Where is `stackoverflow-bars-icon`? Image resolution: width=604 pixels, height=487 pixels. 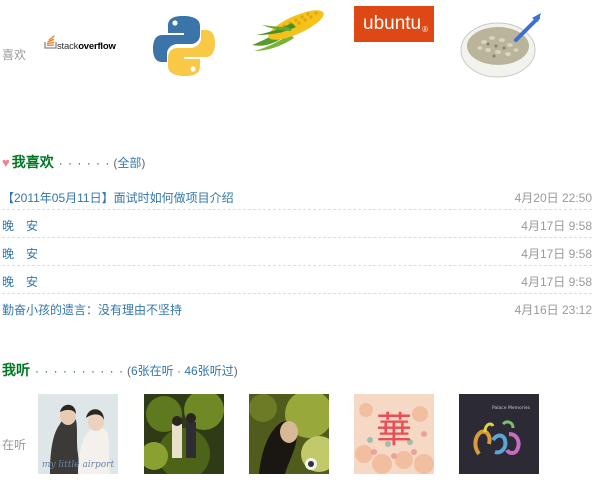
stackoverflow-bars-icon is located at coordinates (50, 42).